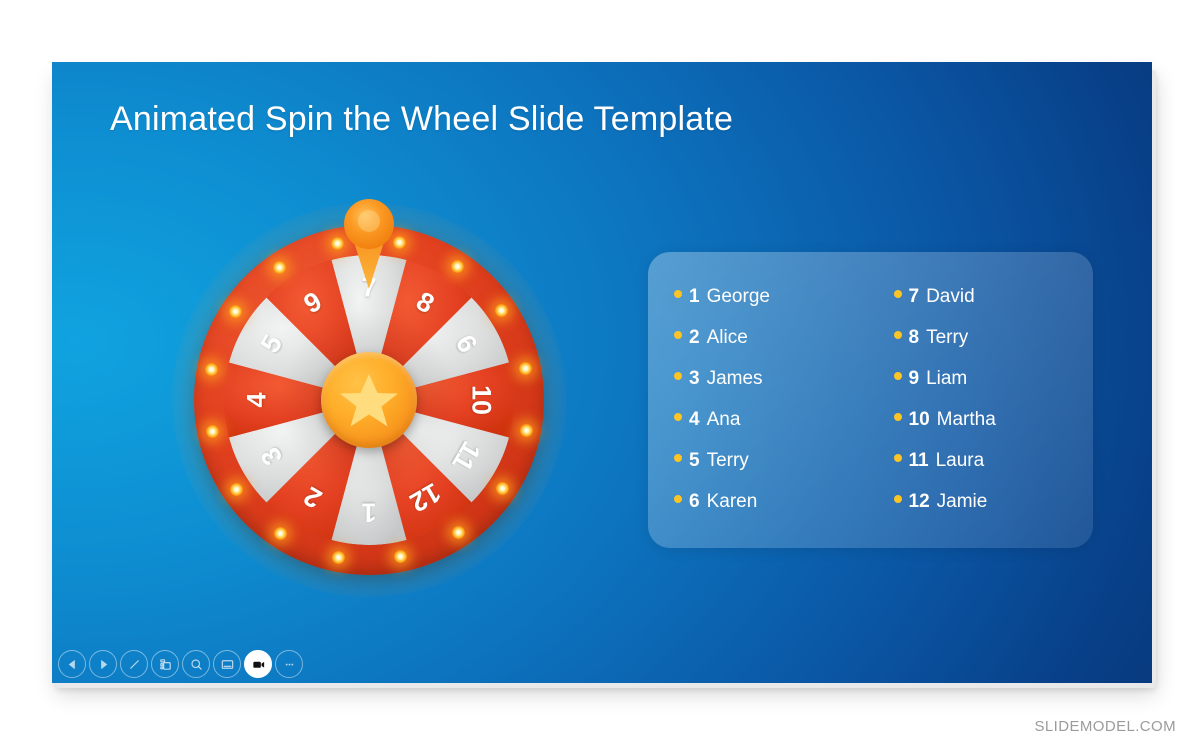 The height and width of the screenshot is (743, 1200). What do you see at coordinates (734, 378) in the screenshot?
I see `participant-name: James` at bounding box center [734, 378].